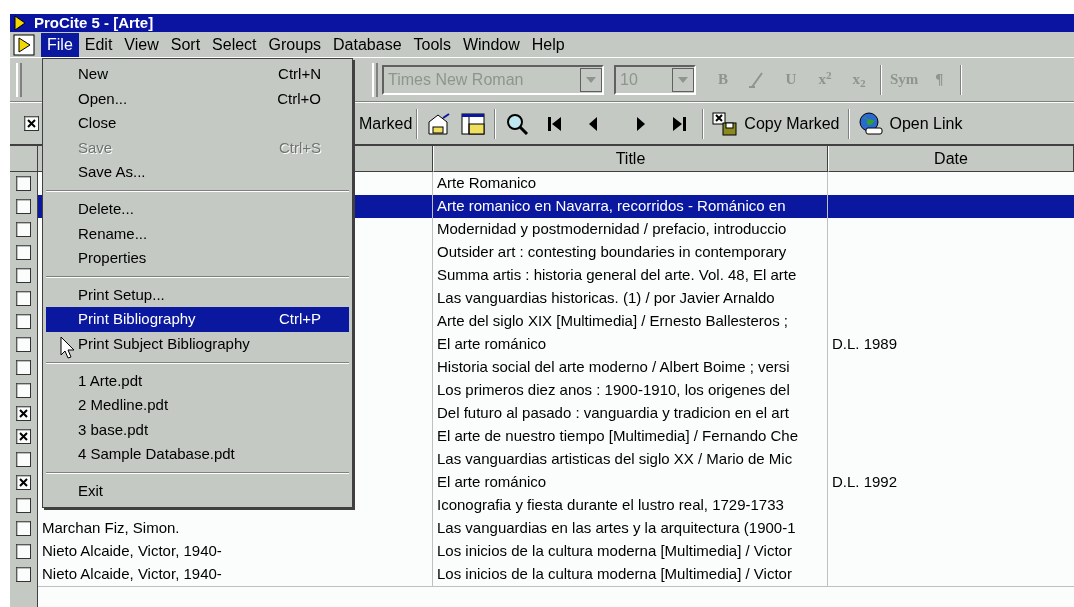  I want to click on table-cell-text: Los primeros diez anos : 1900-1910, los origenes del, so click(613, 390).